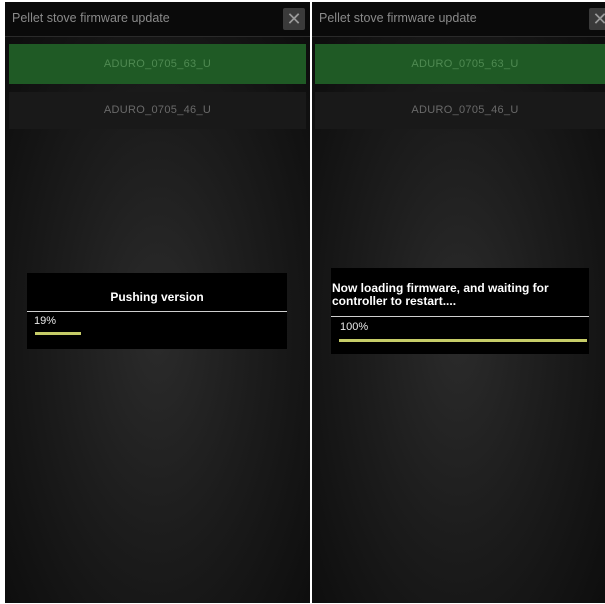 This screenshot has width=605, height=604. I want to click on progress-percent: 19%, so click(45, 321).